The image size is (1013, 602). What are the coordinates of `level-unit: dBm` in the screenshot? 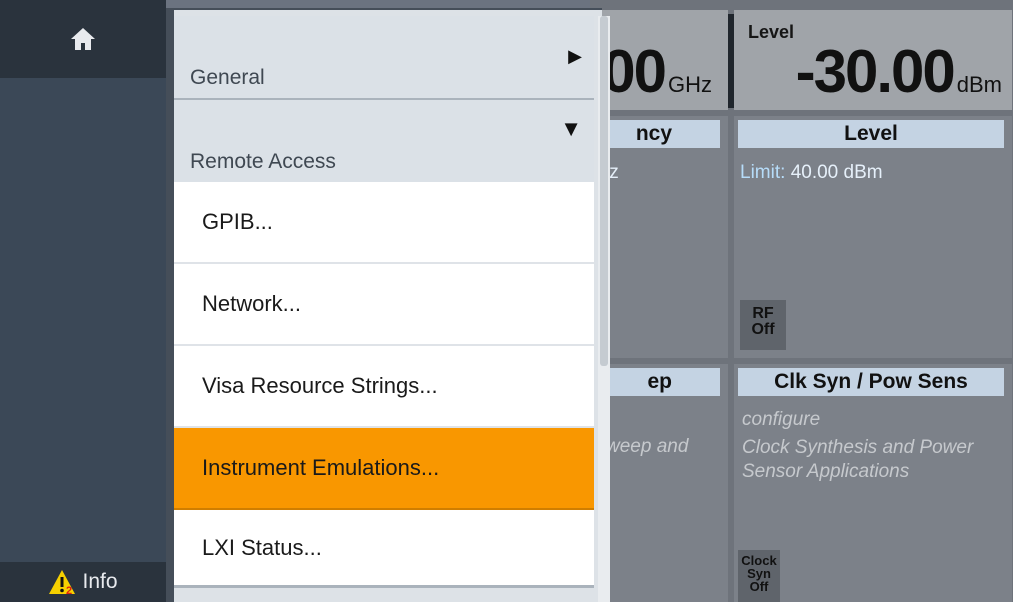 It's located at (979, 84).